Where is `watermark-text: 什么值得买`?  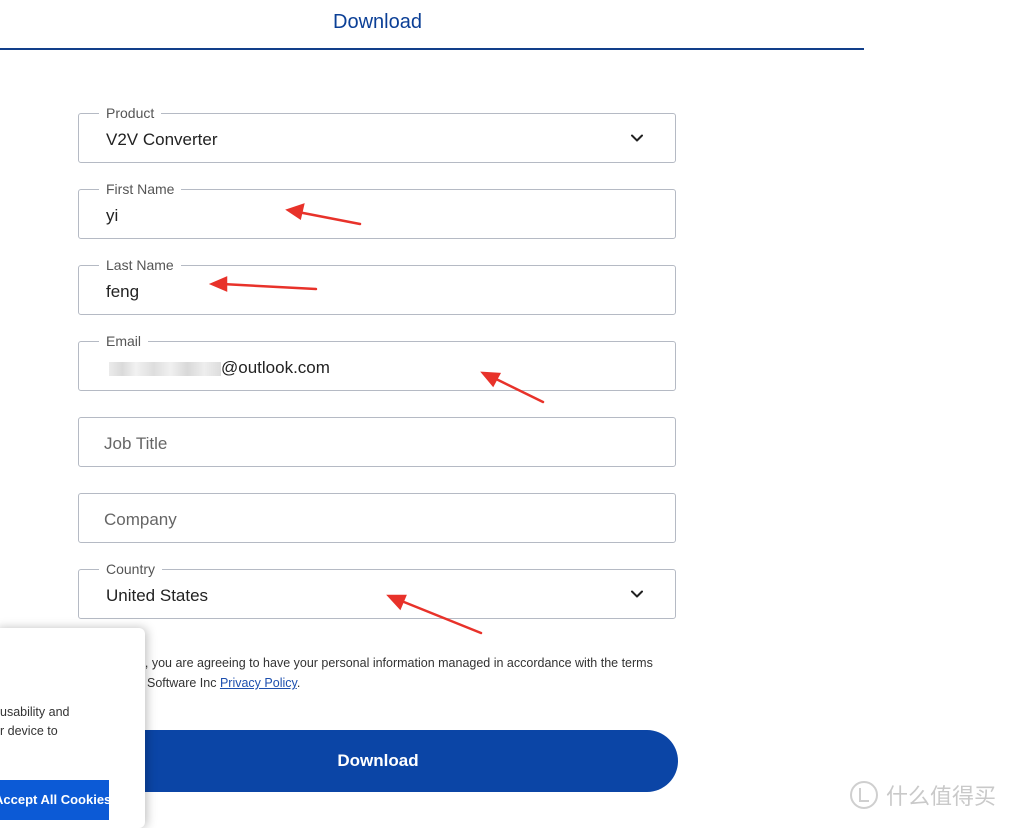 watermark-text: 什么值得买 is located at coordinates (941, 796).